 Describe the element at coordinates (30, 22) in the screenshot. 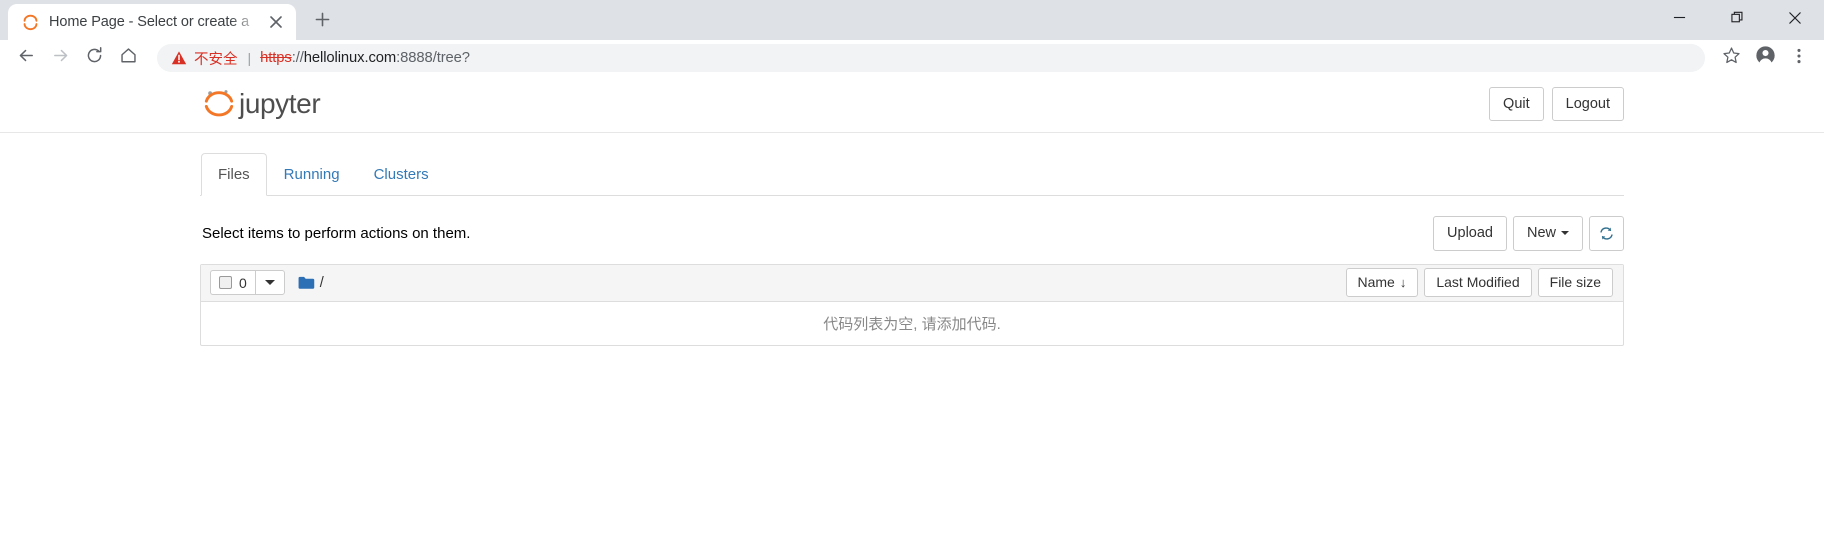

I see `jupyter-favicon` at that location.